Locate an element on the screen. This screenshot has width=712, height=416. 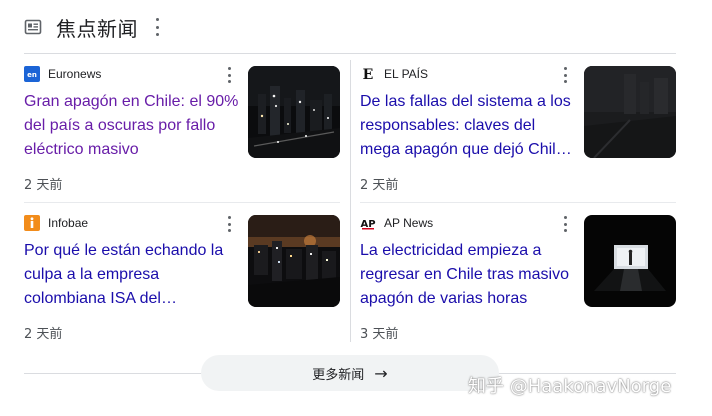
svg-text: E is located at coordinates (368, 74).